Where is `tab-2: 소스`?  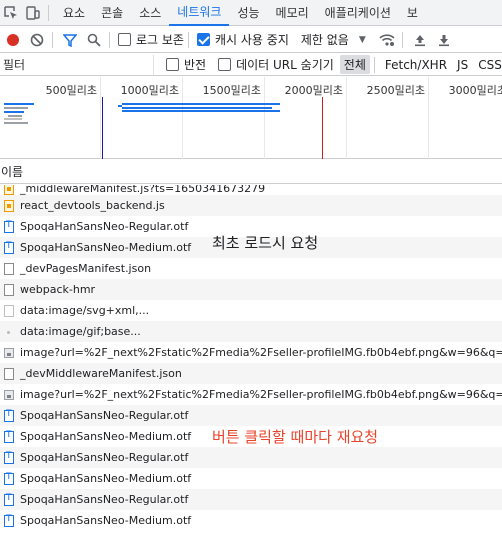 tab-2: 소스 is located at coordinates (150, 13).